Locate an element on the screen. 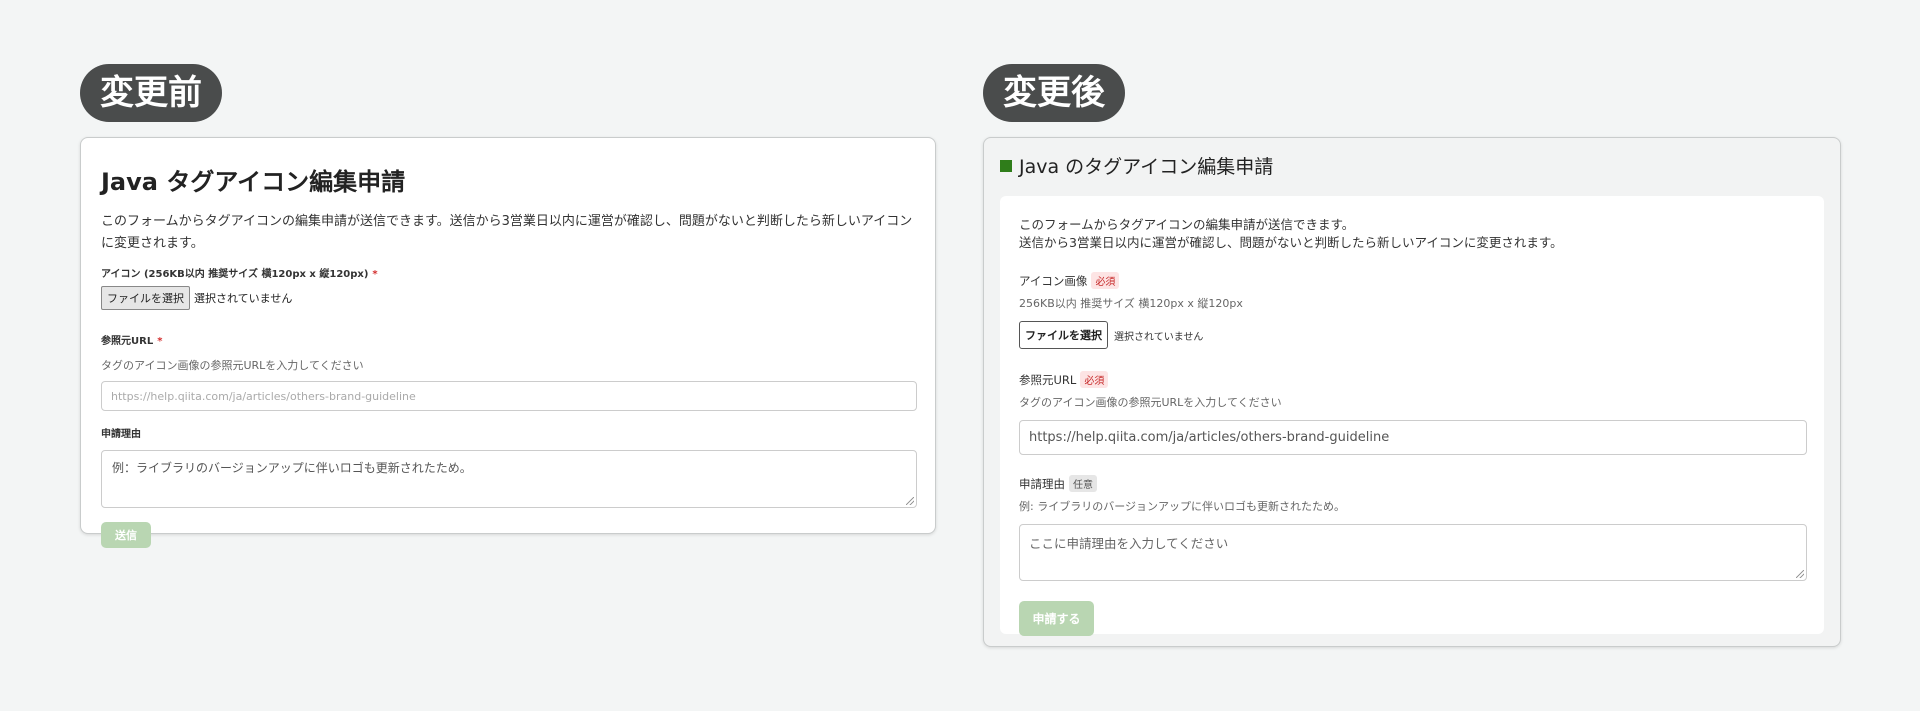 The width and height of the screenshot is (1920, 711). icon-field-label: アイコン画像 必須 is located at coordinates (1412, 280).